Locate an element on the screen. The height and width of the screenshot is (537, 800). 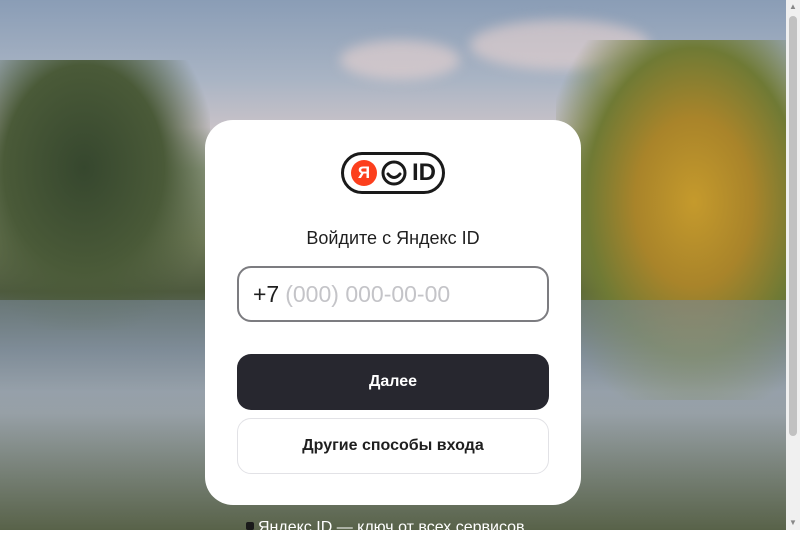
logo-id-text: ID is located at coordinates (424, 172).